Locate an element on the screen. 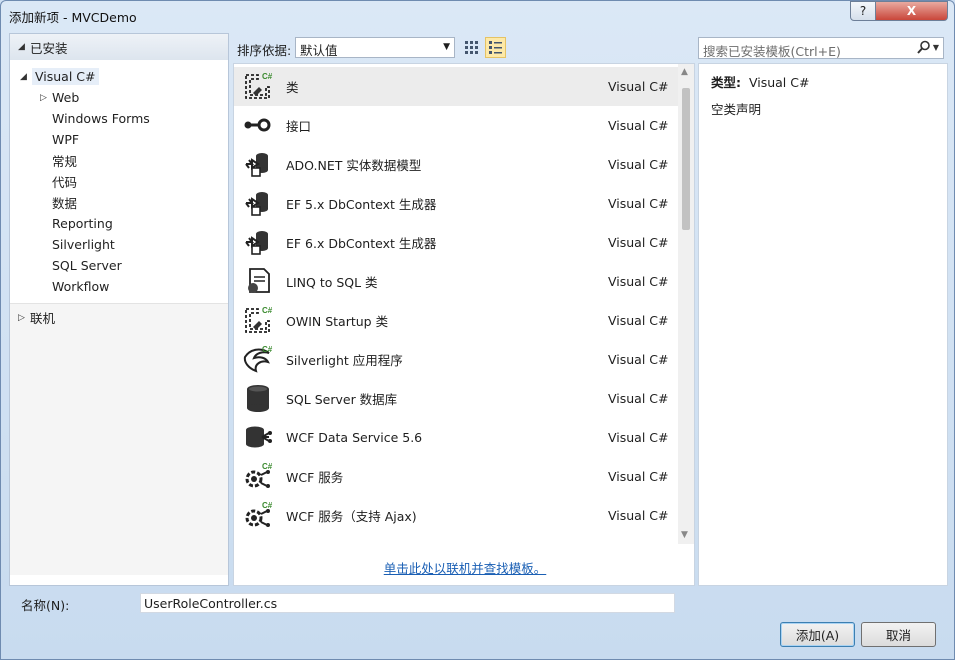  wcf-service-icon: C# is located at coordinates (258, 476).